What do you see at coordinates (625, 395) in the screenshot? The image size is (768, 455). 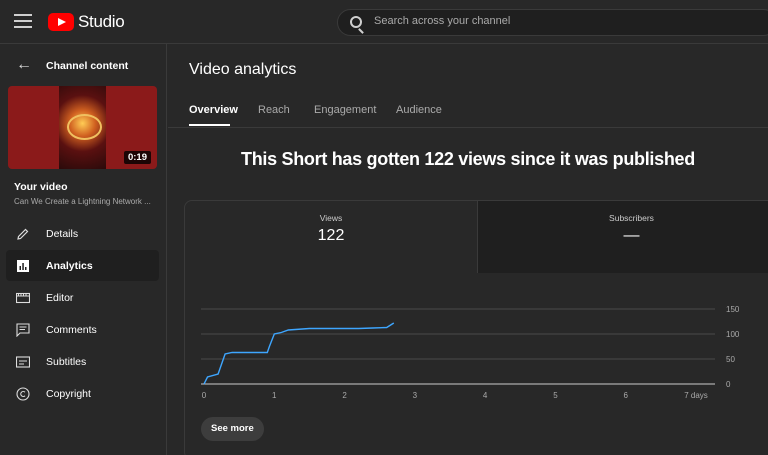 I see `x-tick-label: 6` at bounding box center [625, 395].